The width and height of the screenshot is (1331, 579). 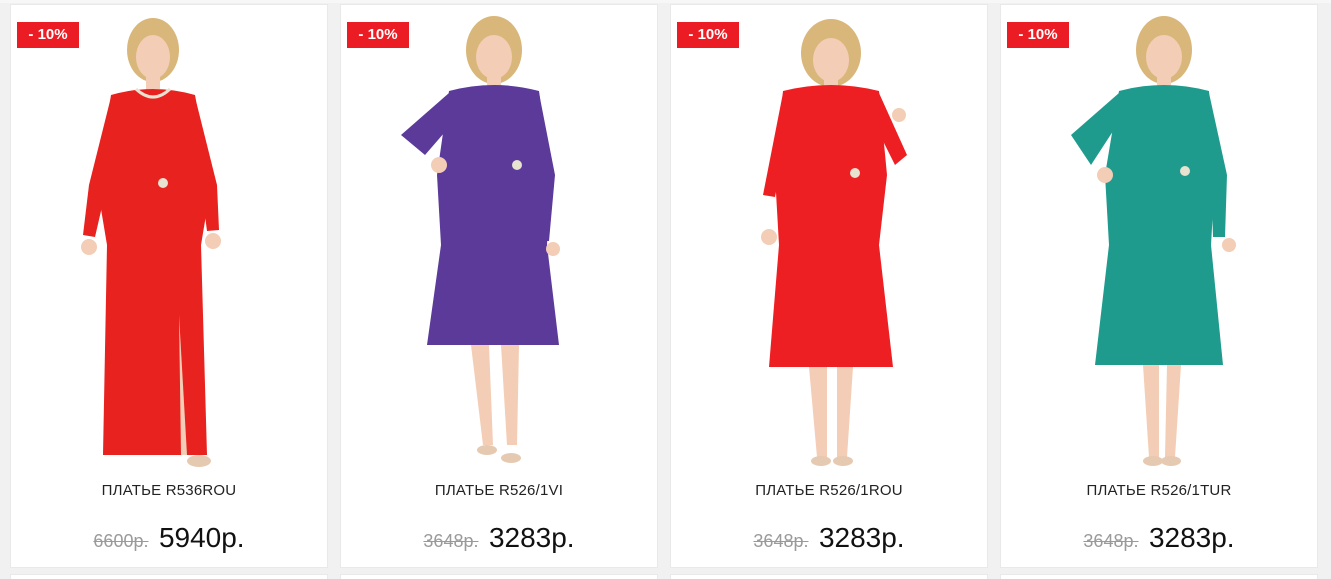 What do you see at coordinates (201, 537) in the screenshot?
I see `current-price: 5940р.` at bounding box center [201, 537].